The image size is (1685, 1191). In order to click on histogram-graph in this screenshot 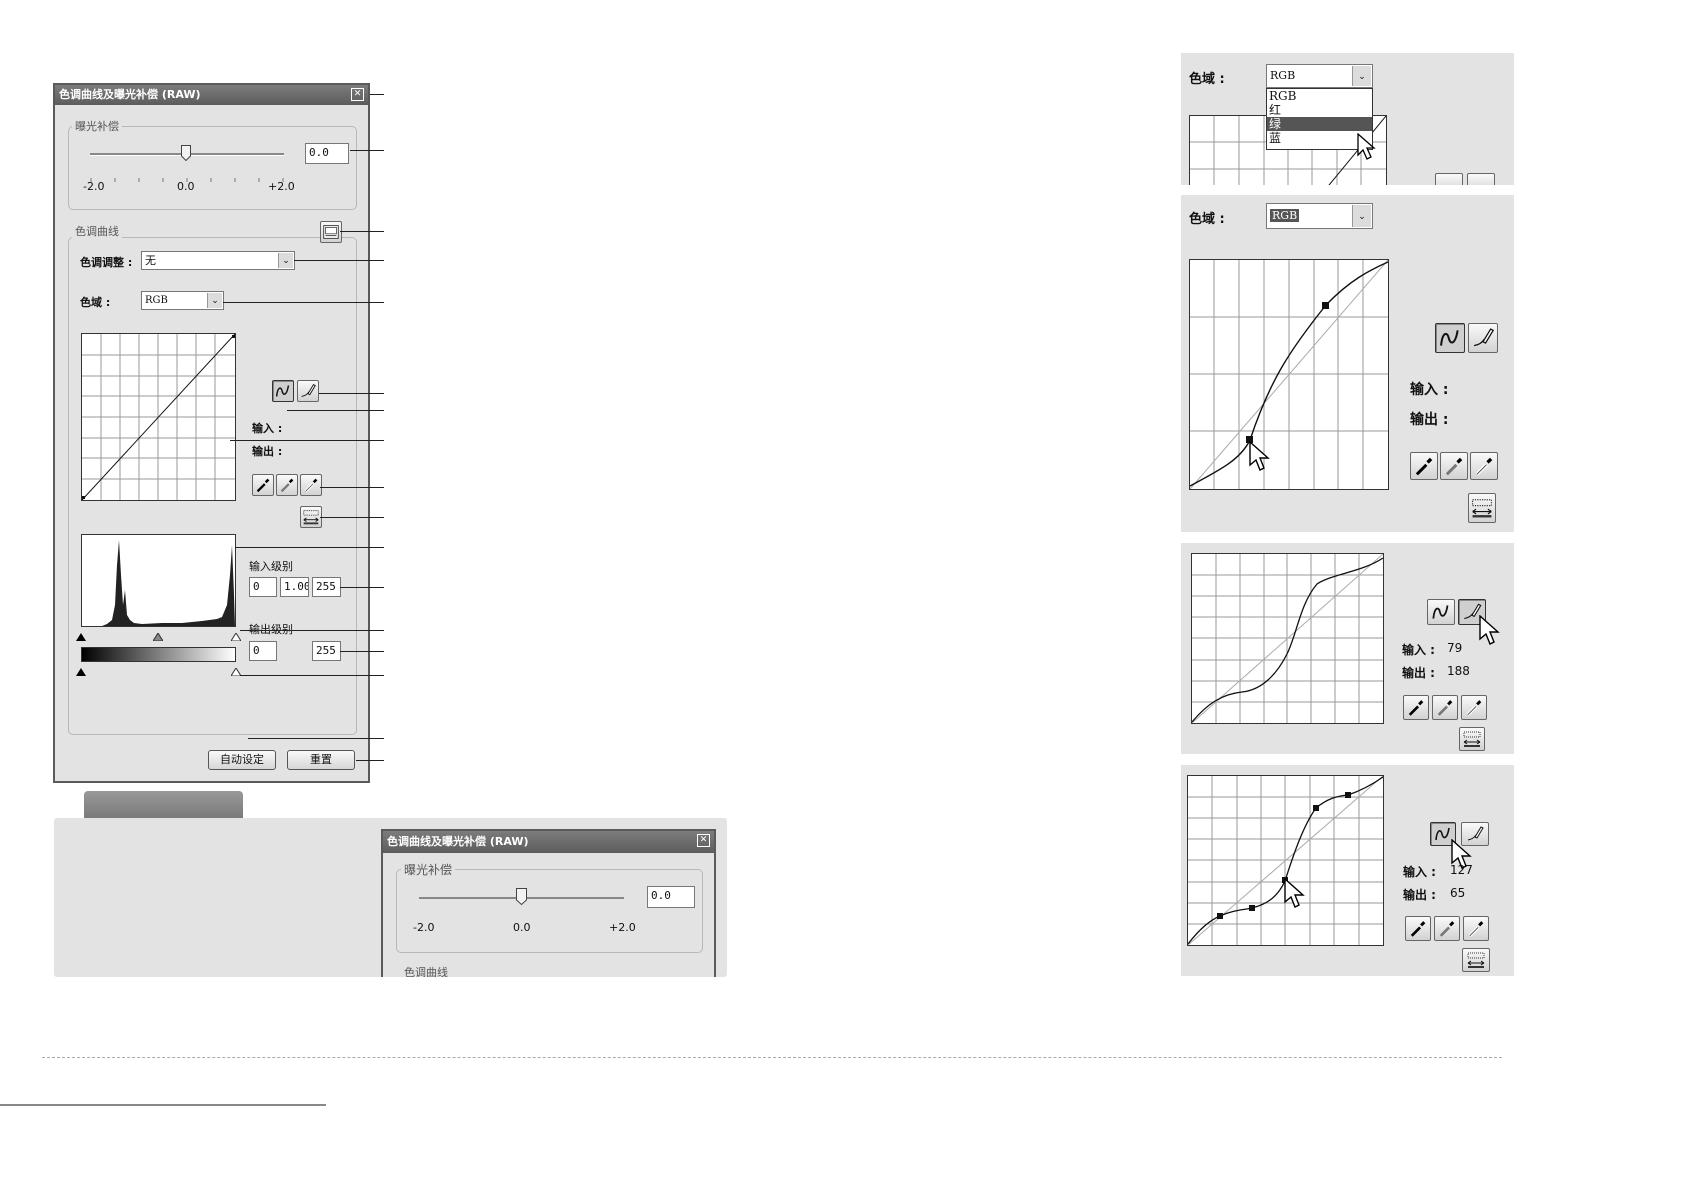, I will do `click(158, 583)`.